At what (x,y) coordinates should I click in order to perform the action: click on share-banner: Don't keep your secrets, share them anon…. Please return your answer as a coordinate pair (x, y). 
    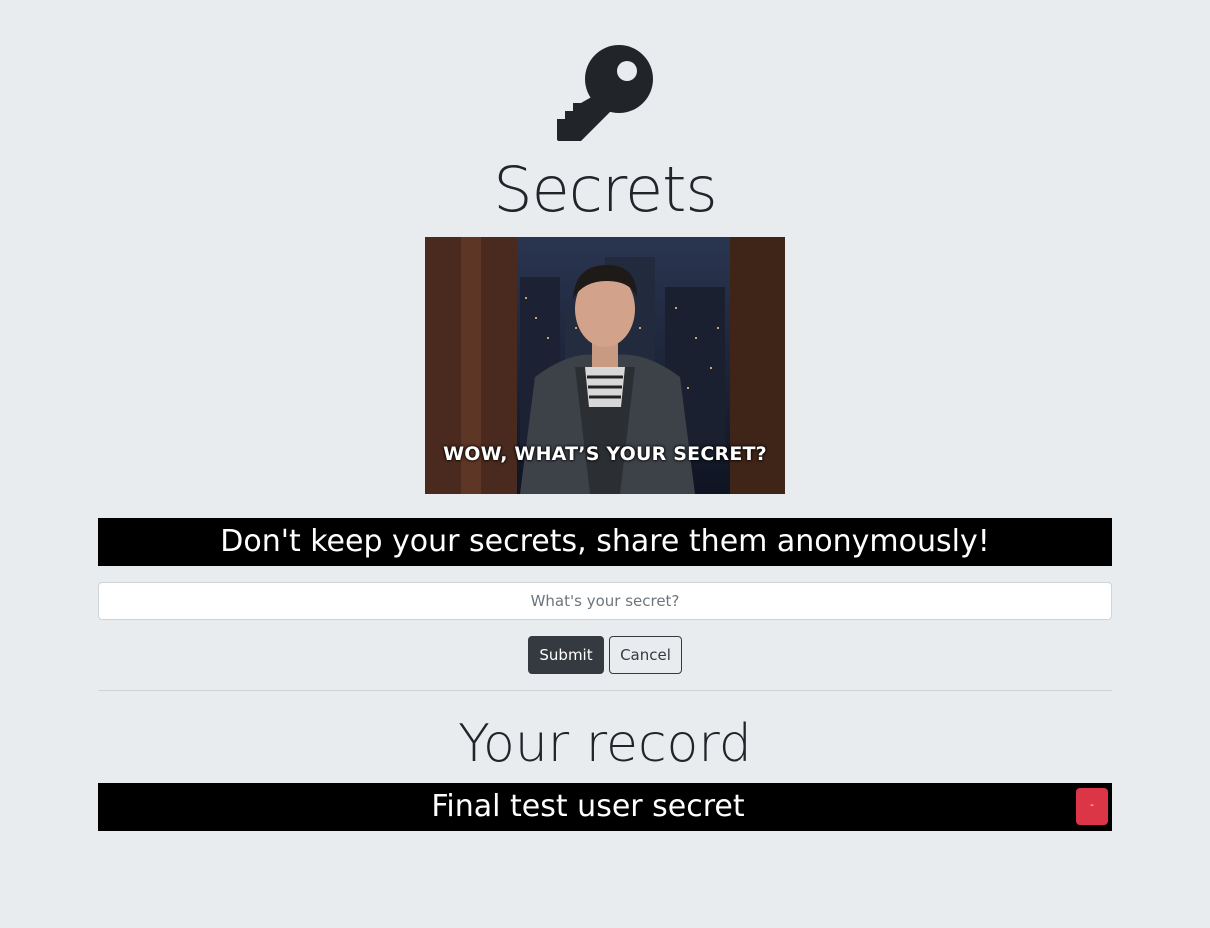
    Looking at the image, I should click on (605, 542).